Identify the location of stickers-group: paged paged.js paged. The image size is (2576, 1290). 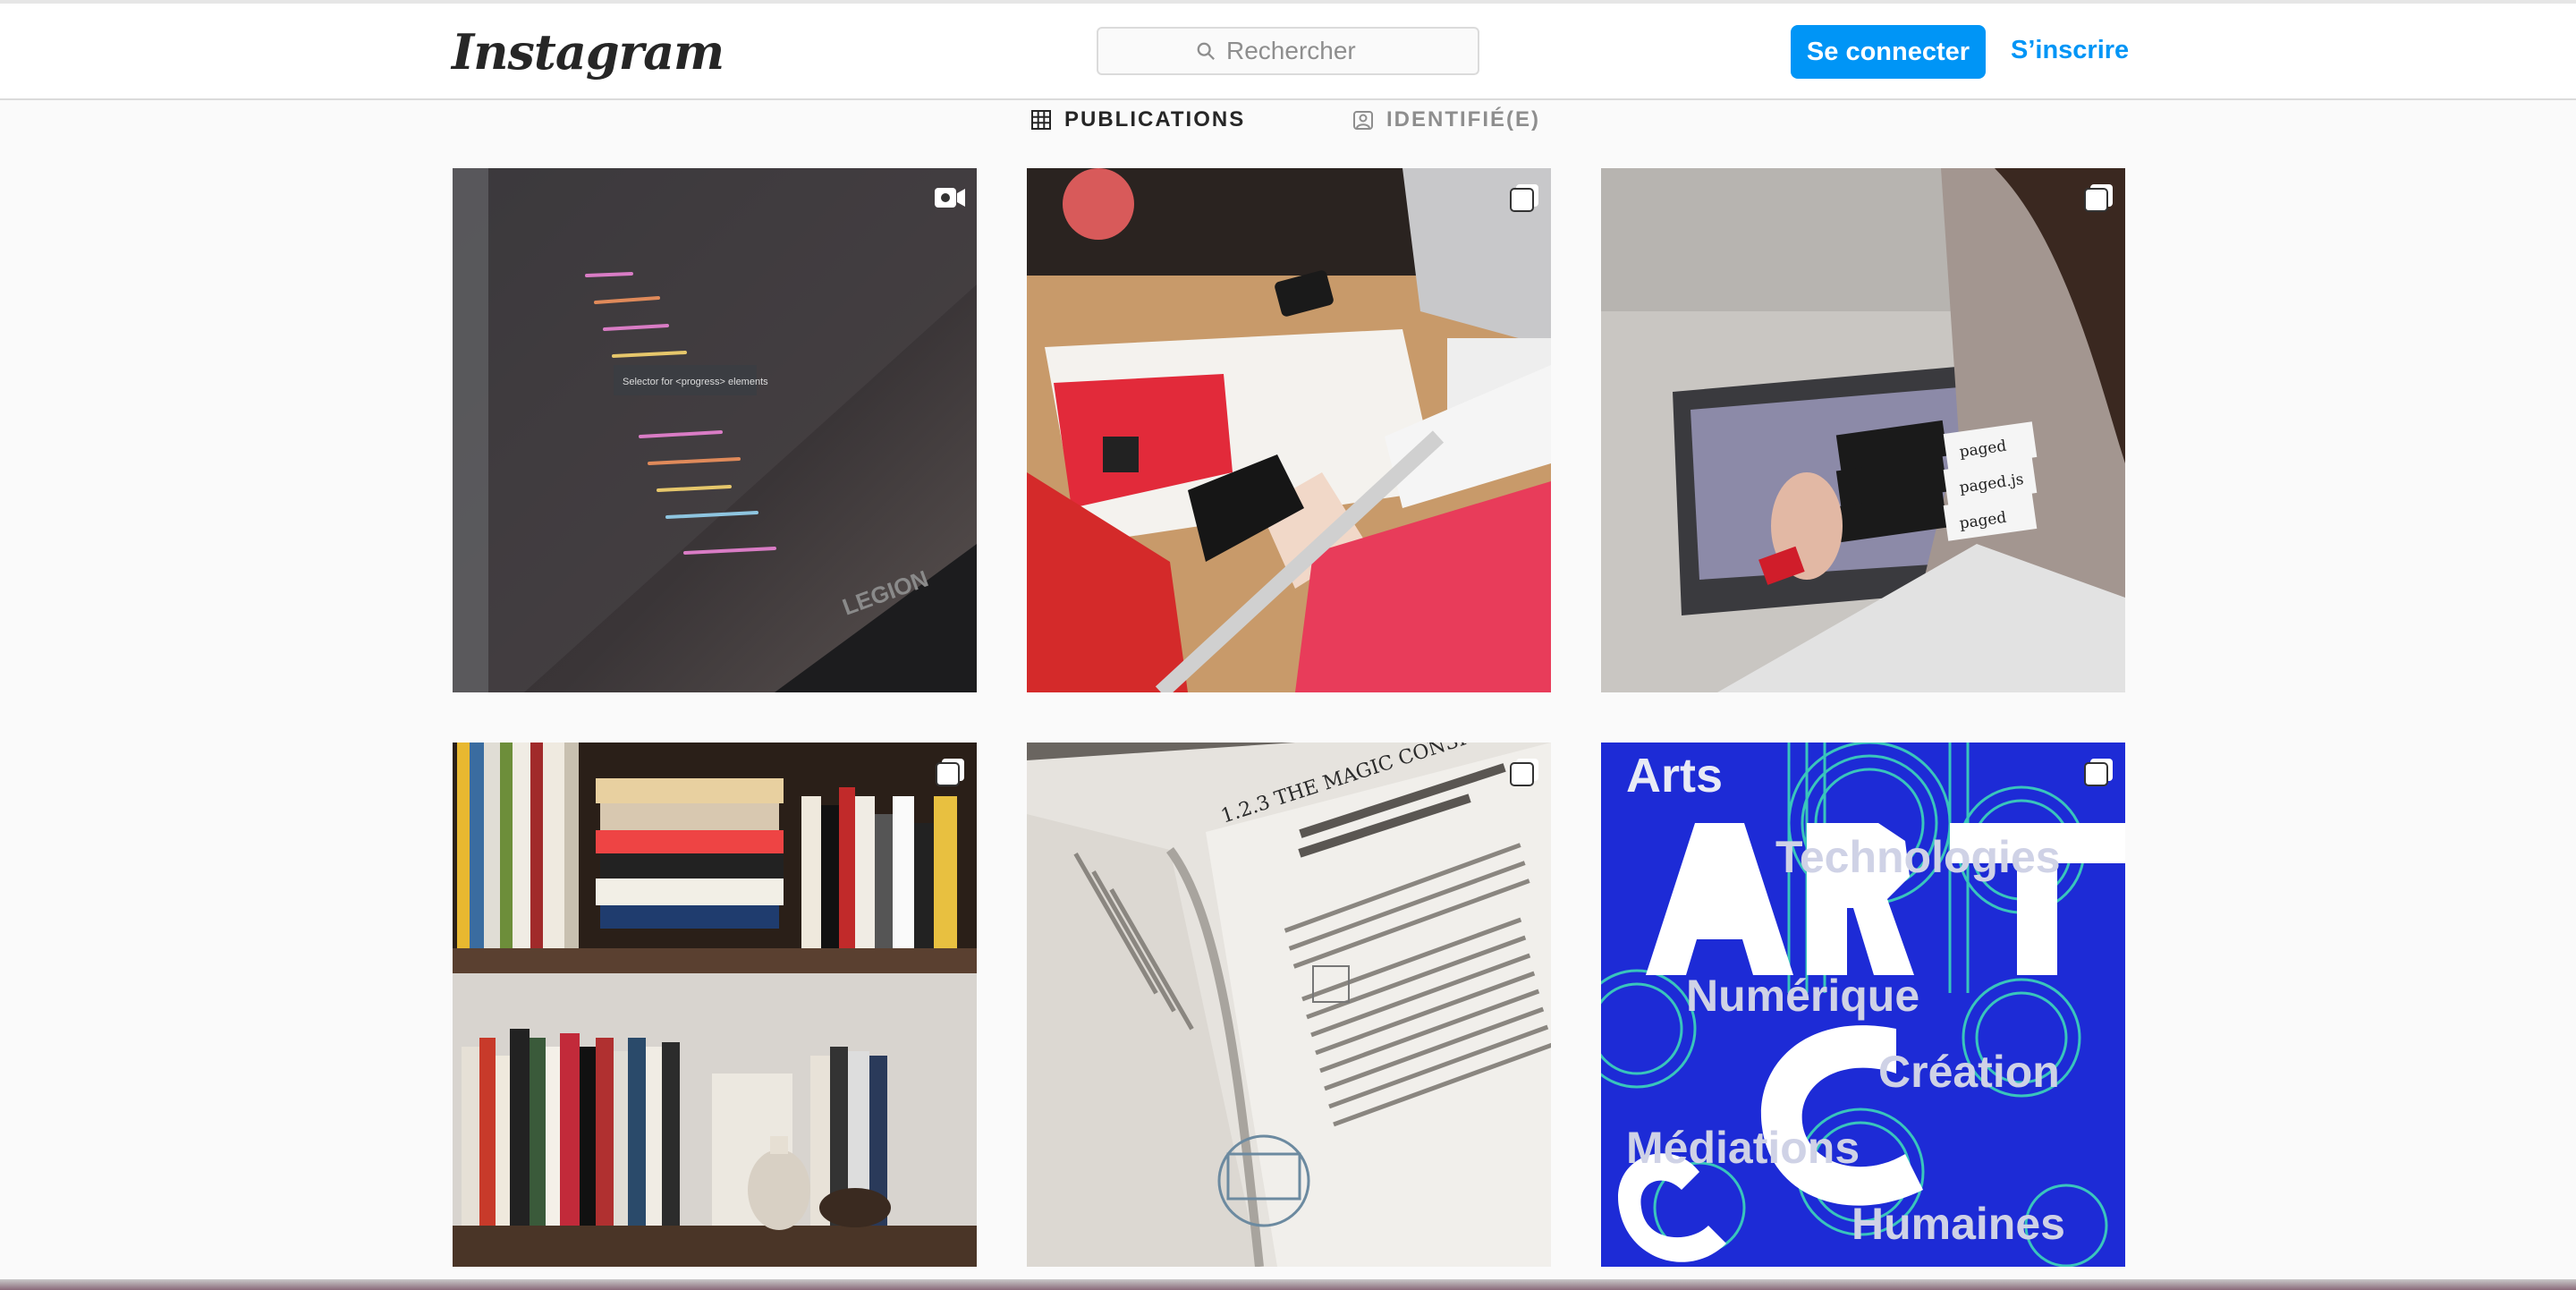
(1936, 481).